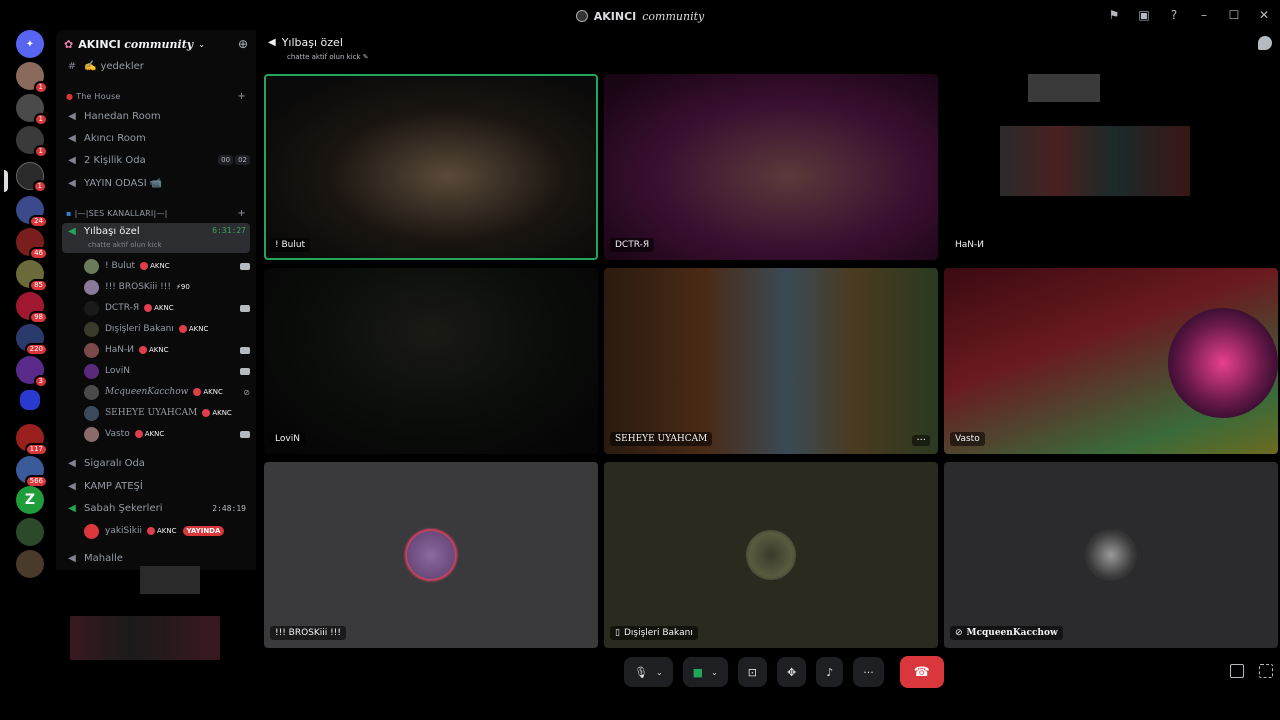  Describe the element at coordinates (431, 361) in the screenshot. I see `video-tile: LoviN` at that location.